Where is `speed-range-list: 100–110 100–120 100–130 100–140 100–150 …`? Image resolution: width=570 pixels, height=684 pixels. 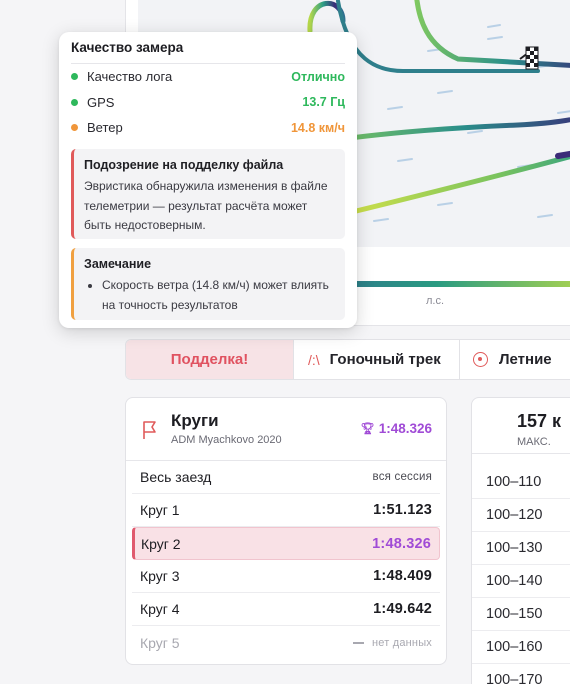 speed-range-list: 100–110 100–120 100–130 100–140 100–150 … is located at coordinates (521, 569).